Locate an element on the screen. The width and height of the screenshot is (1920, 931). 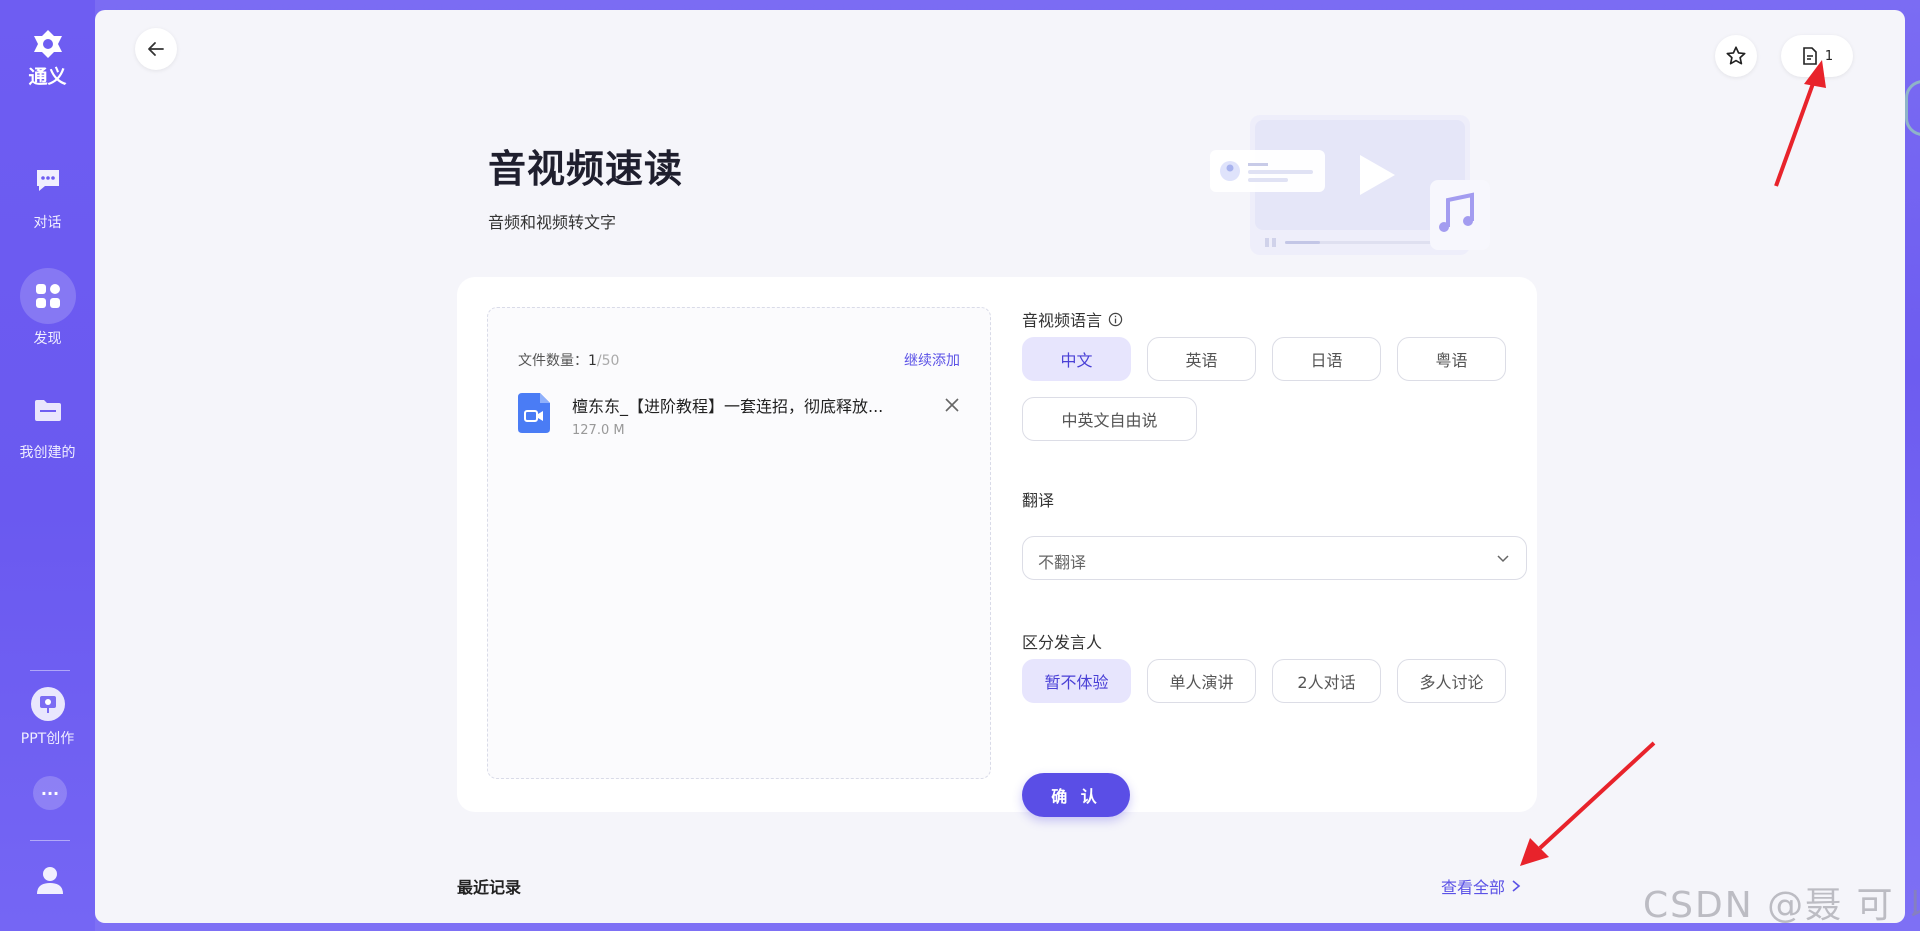
sidebar-item-chat: 对话 is located at coordinates (47, 192).